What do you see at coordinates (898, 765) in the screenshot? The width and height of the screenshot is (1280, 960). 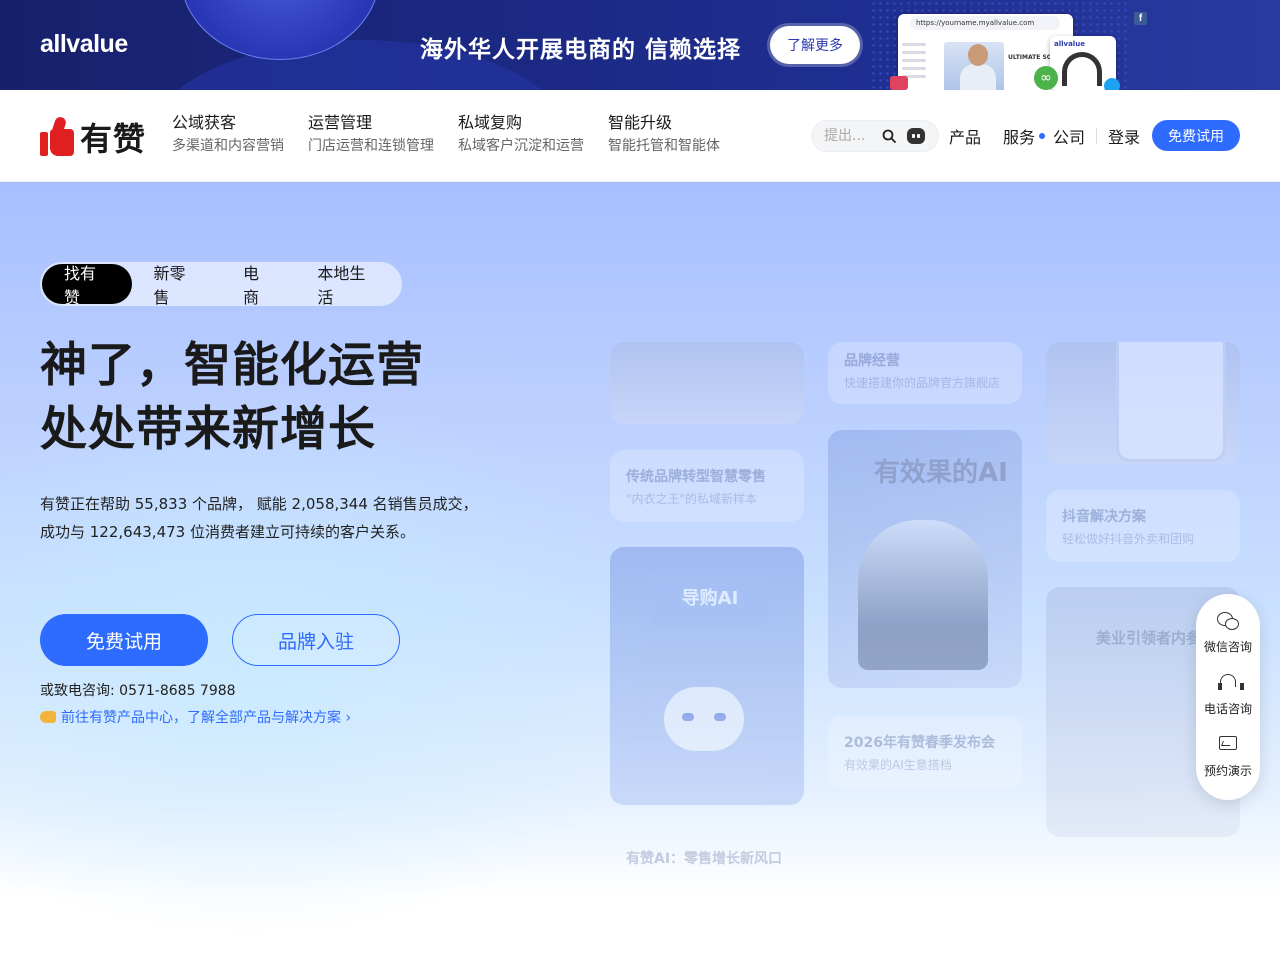 I see `card-subtitle: 有效果的AI生意搭档` at bounding box center [898, 765].